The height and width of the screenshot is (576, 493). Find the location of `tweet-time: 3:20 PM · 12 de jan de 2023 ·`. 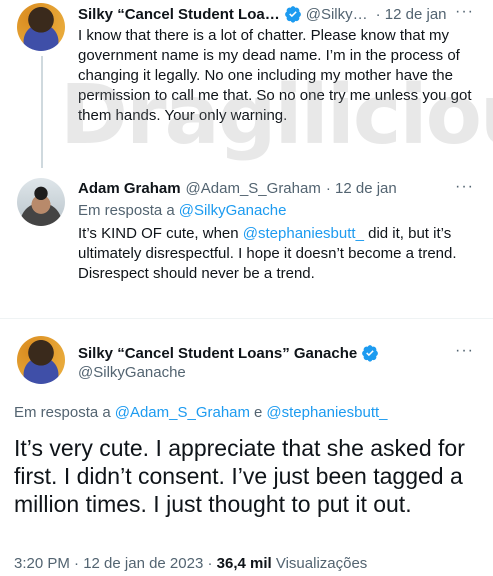

tweet-time: 3:20 PM · 12 de jan de 2023 · is located at coordinates (113, 563).